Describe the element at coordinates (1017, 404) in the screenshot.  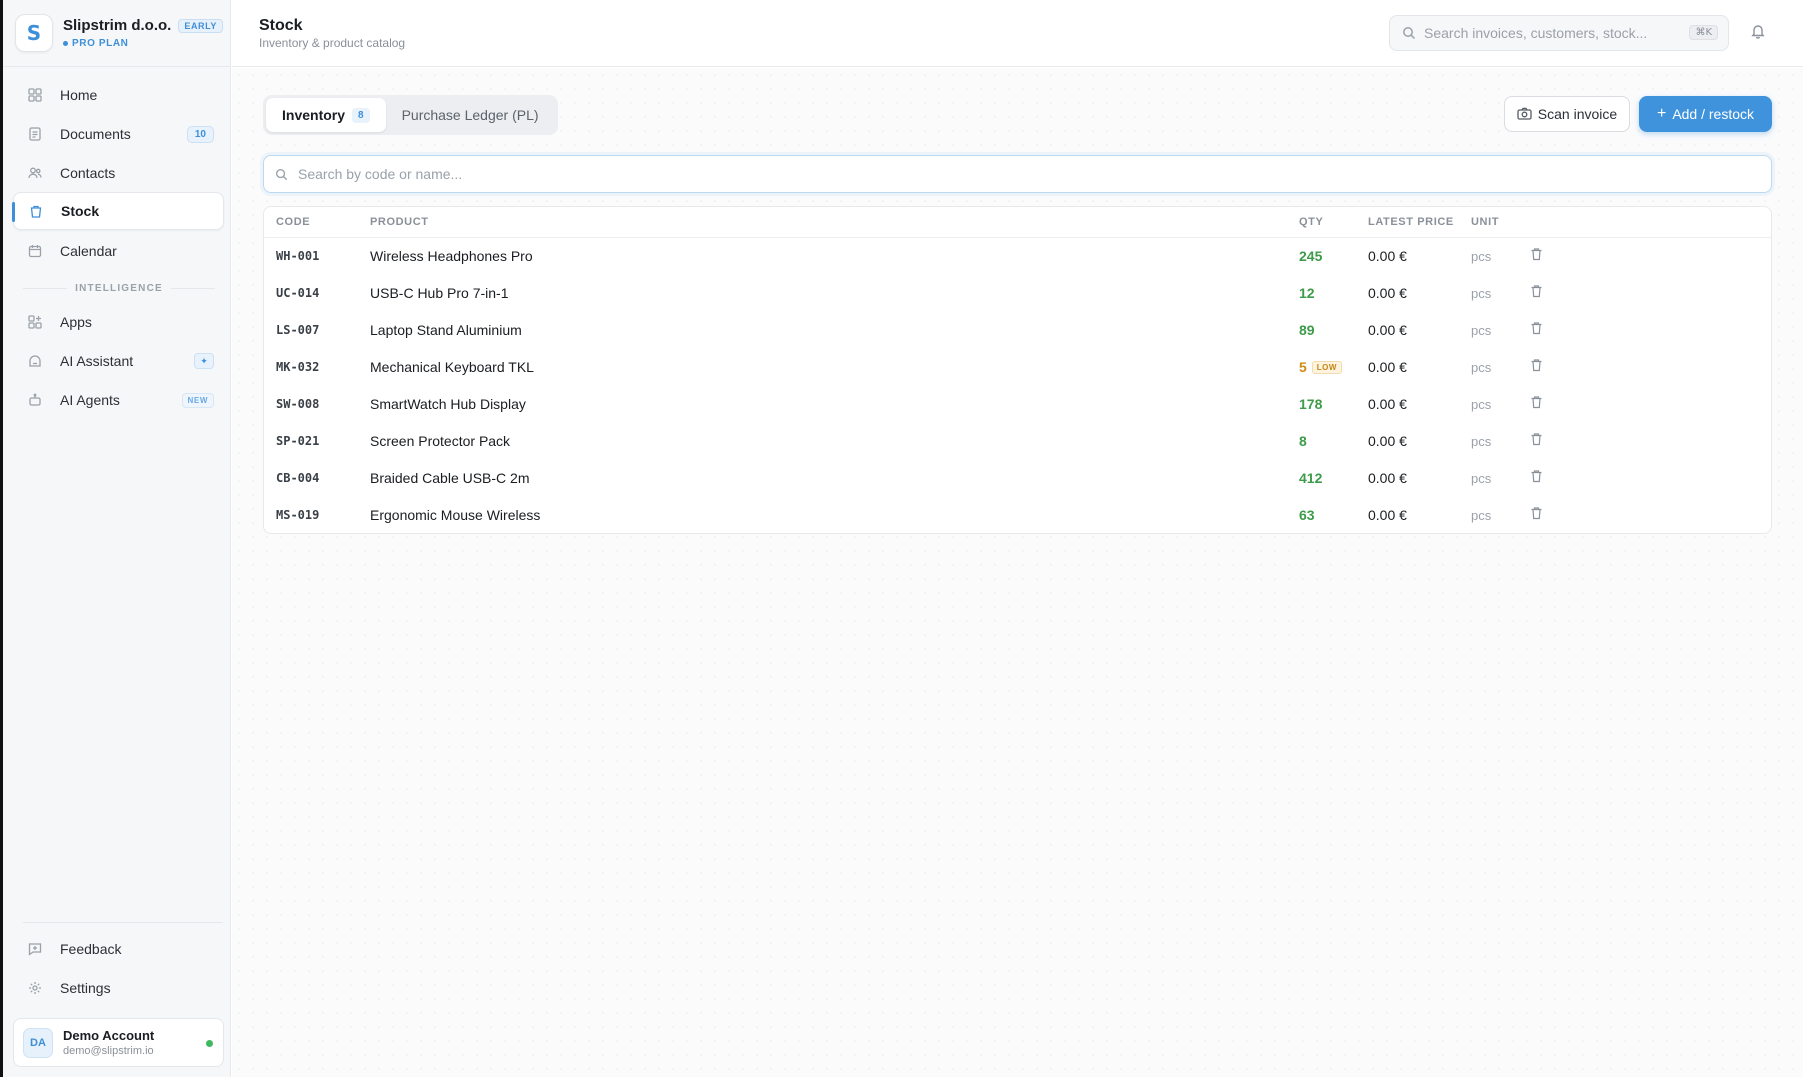
I see `table-row: SW-008 SmartWatch Hub Display 178 0.00 € pcs` at that location.